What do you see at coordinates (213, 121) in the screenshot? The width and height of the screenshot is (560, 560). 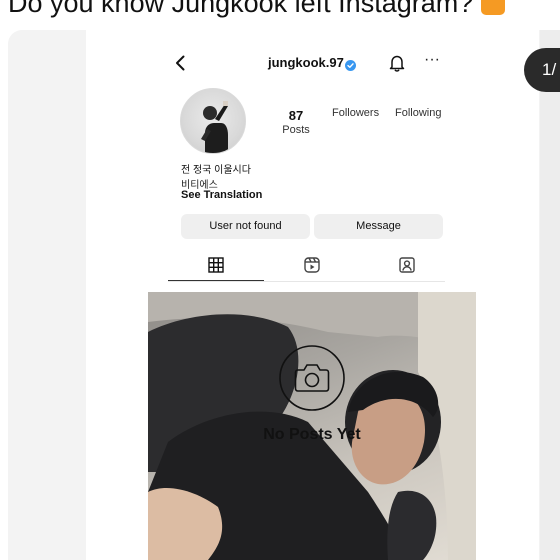 I see `avatar` at bounding box center [213, 121].